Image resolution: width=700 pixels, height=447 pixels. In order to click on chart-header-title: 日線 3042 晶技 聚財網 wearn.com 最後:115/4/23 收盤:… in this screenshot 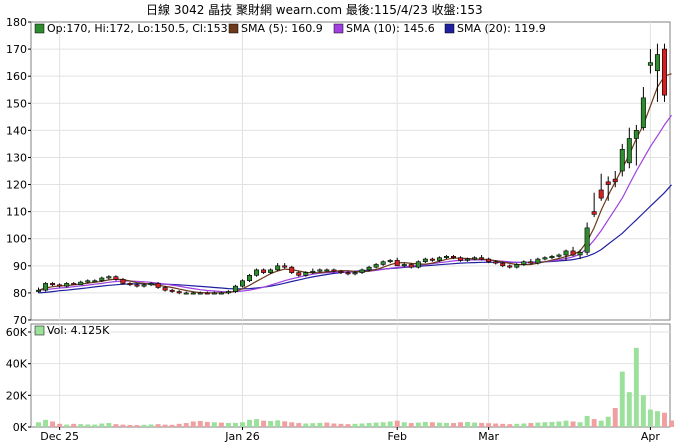, I will do `click(314, 9)`.